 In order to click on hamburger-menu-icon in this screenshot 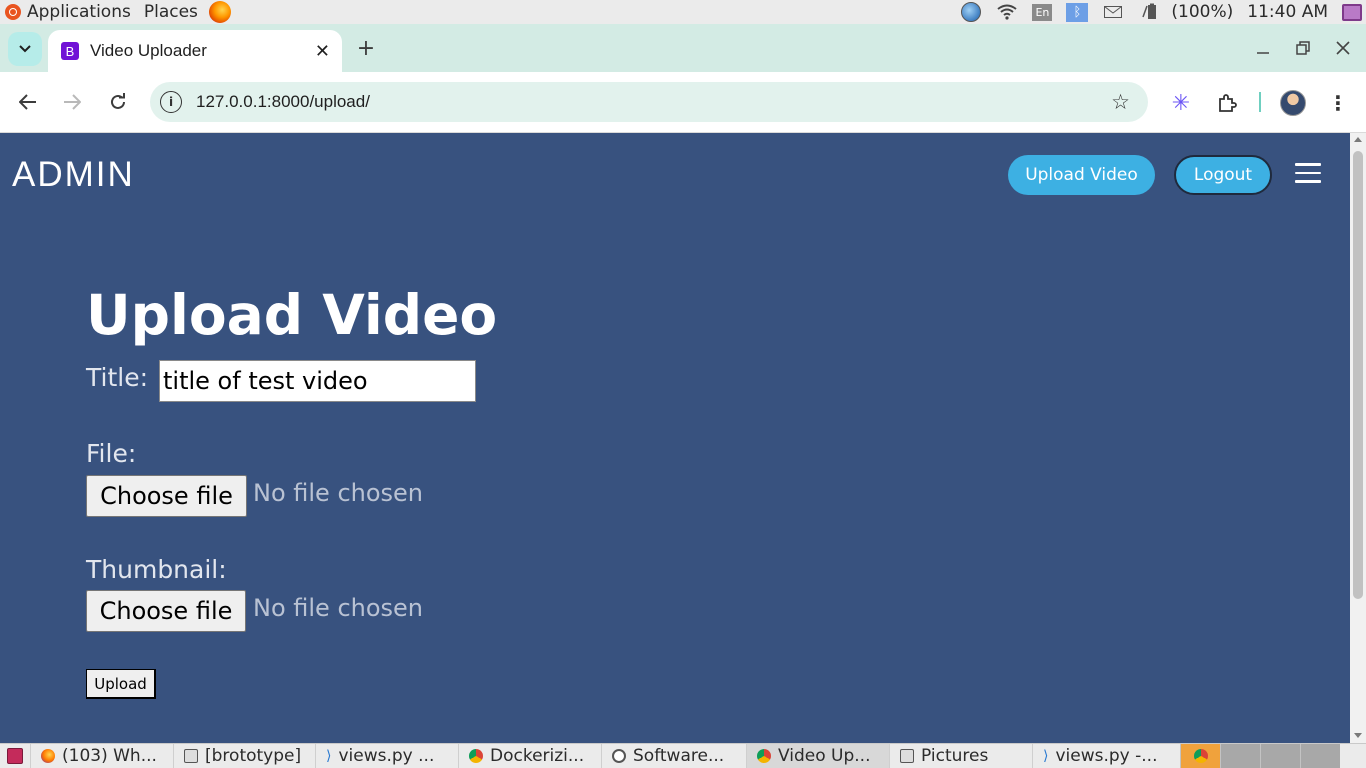, I will do `click(1308, 174)`.